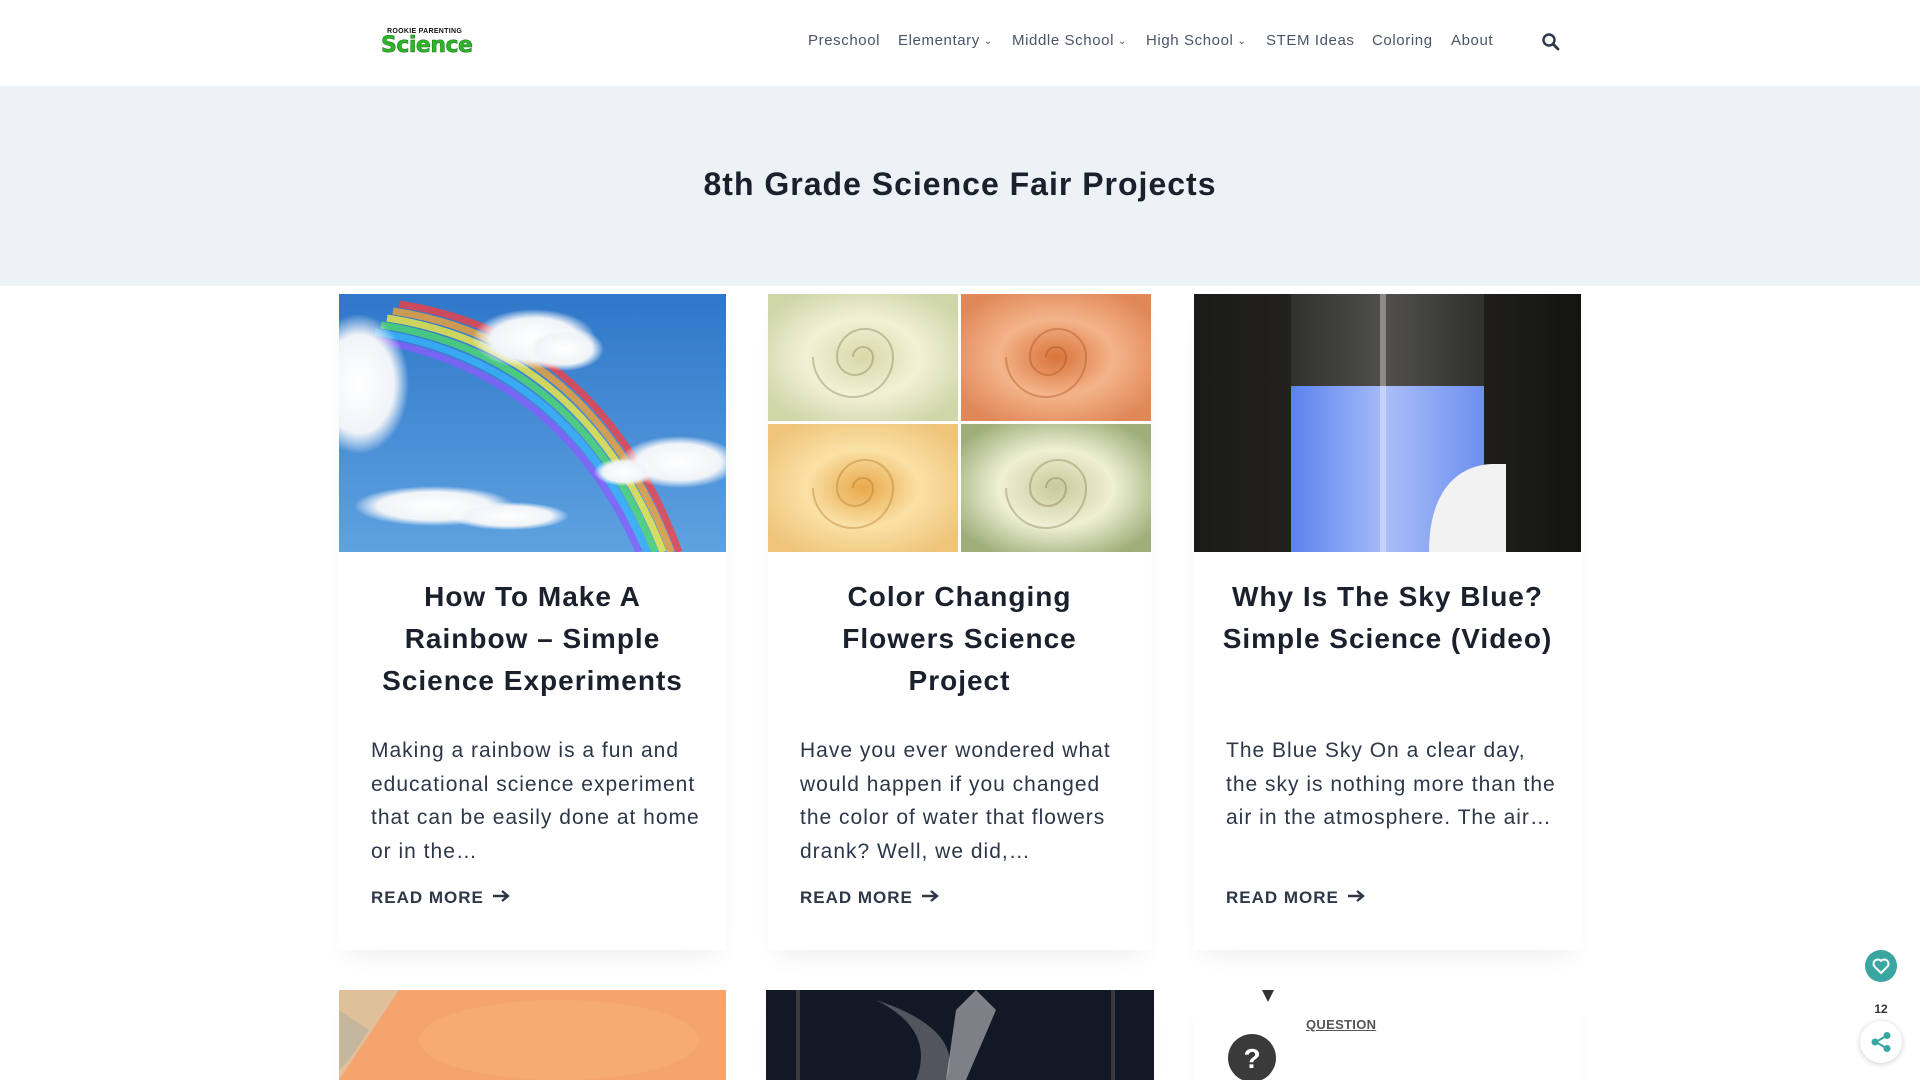 The width and height of the screenshot is (1920, 1080). I want to click on page-title: 8th Grade Science Fair Projects, so click(960, 184).